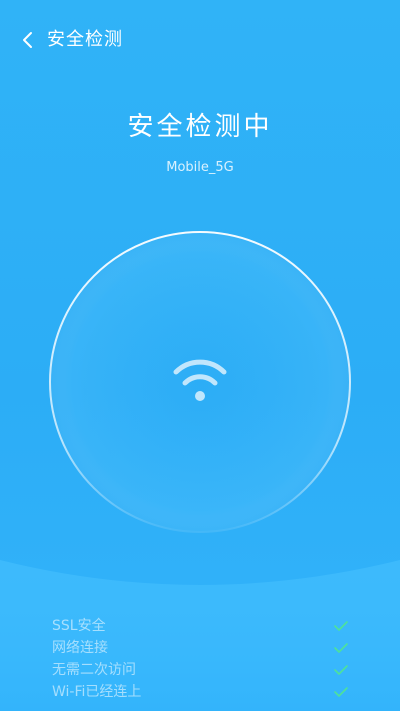  What do you see at coordinates (200, 692) in the screenshot?
I see `check-item-wifi-connected: Wi-Fi已经连上` at bounding box center [200, 692].